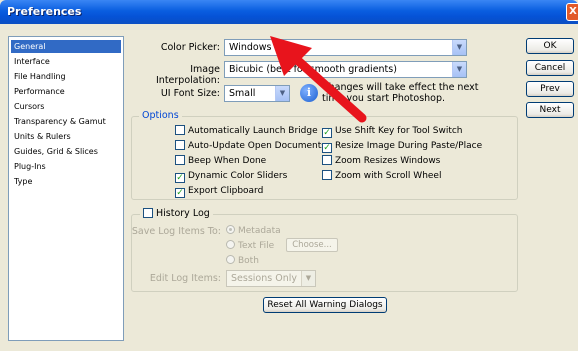  I want to click on radio-metadata: Metadata, so click(253, 231).